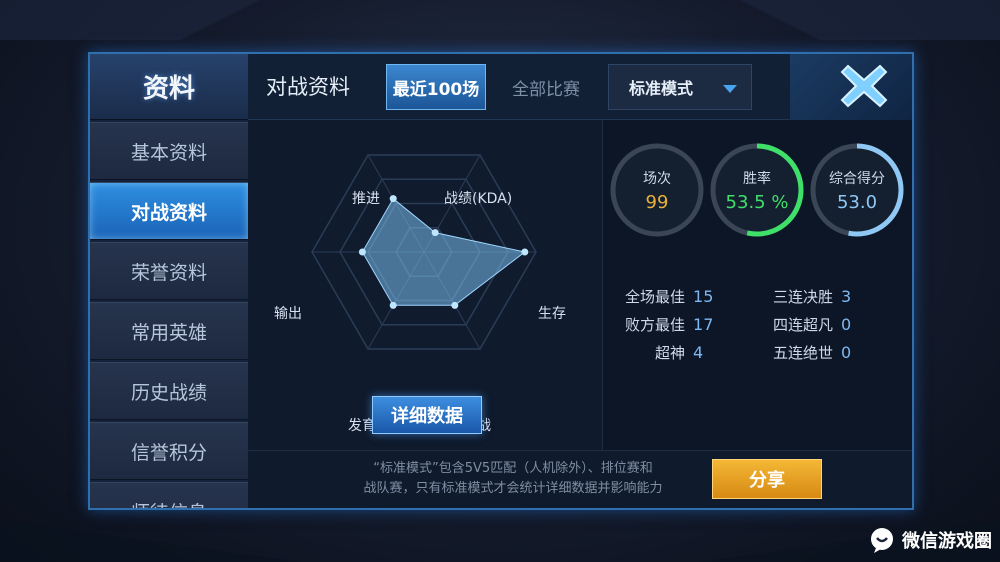 This screenshot has height=562, width=1000. What do you see at coordinates (169, 331) in the screenshot?
I see `sidebar-item-frequent-heroes: 常用英雄` at bounding box center [169, 331].